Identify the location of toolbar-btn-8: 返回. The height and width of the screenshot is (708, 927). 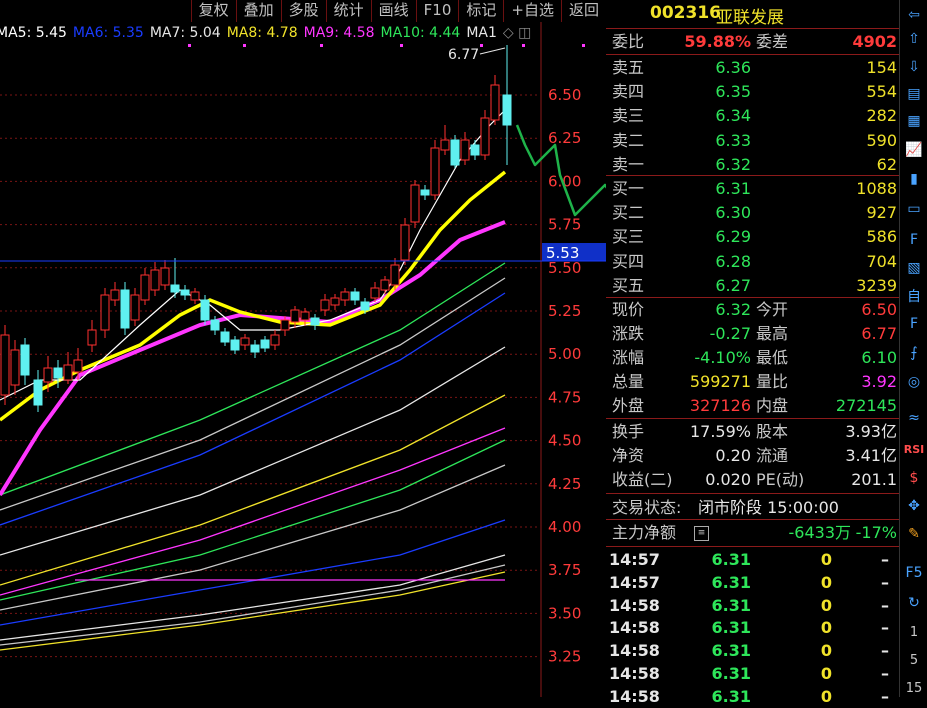
(583, 11).